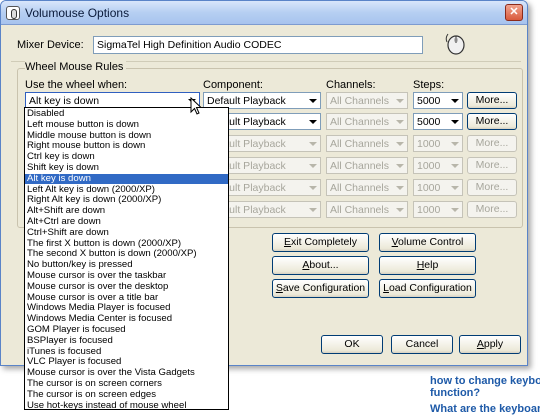  What do you see at coordinates (427, 265) in the screenshot?
I see `help-button: Help` at bounding box center [427, 265].